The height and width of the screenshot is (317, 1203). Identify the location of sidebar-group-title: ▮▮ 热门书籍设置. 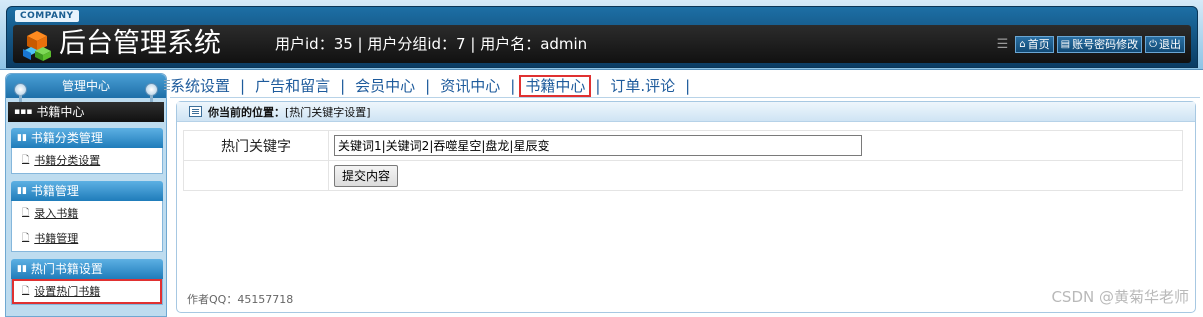
(87, 269).